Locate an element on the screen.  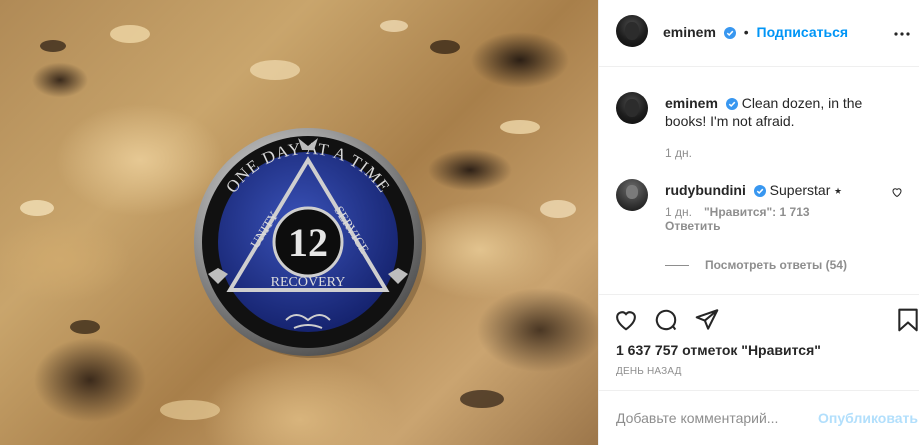
view-replies-label: Посмотреть ответы (54) is located at coordinates (776, 265).